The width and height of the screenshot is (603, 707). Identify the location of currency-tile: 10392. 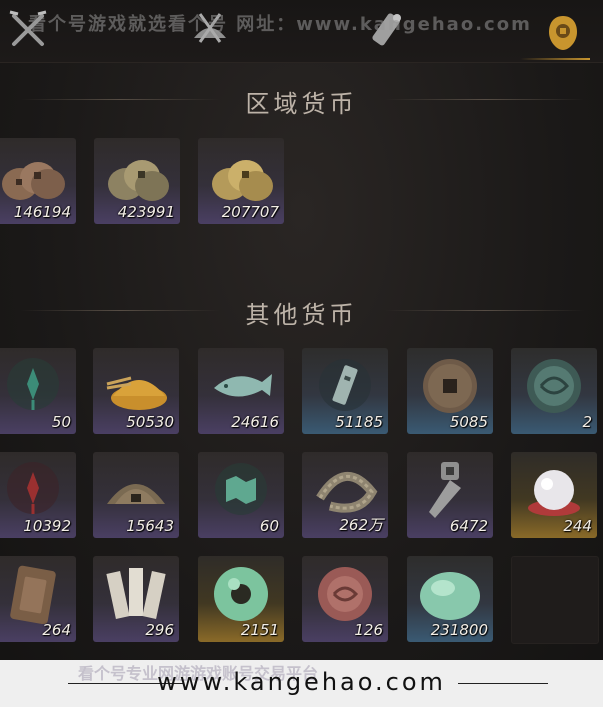
(38, 495).